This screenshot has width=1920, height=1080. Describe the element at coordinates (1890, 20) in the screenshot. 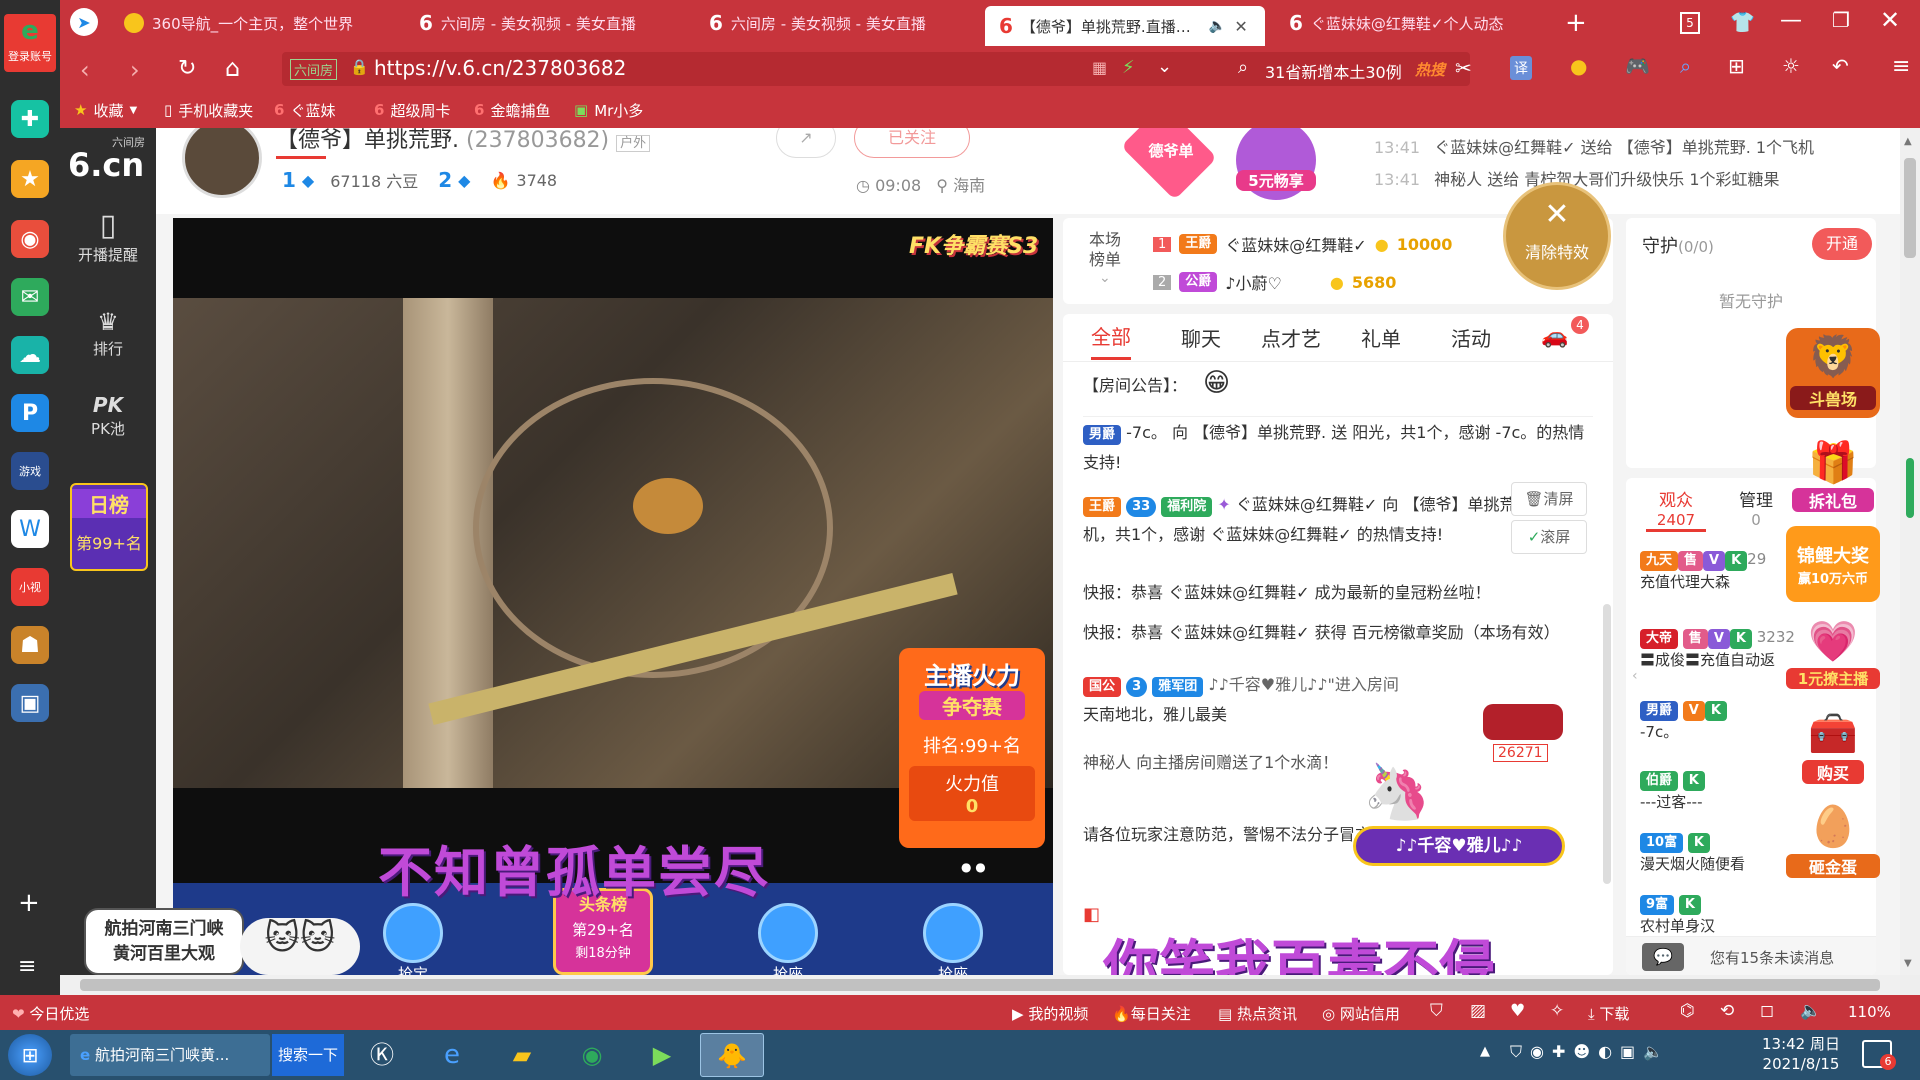

I see `close-window-icon: ✕` at that location.